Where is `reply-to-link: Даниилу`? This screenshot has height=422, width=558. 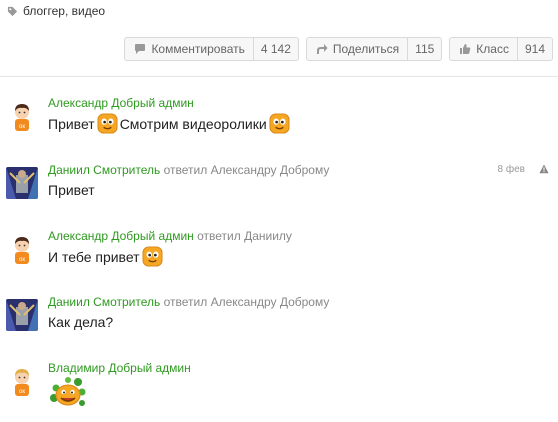 reply-to-link: Даниилу is located at coordinates (268, 236).